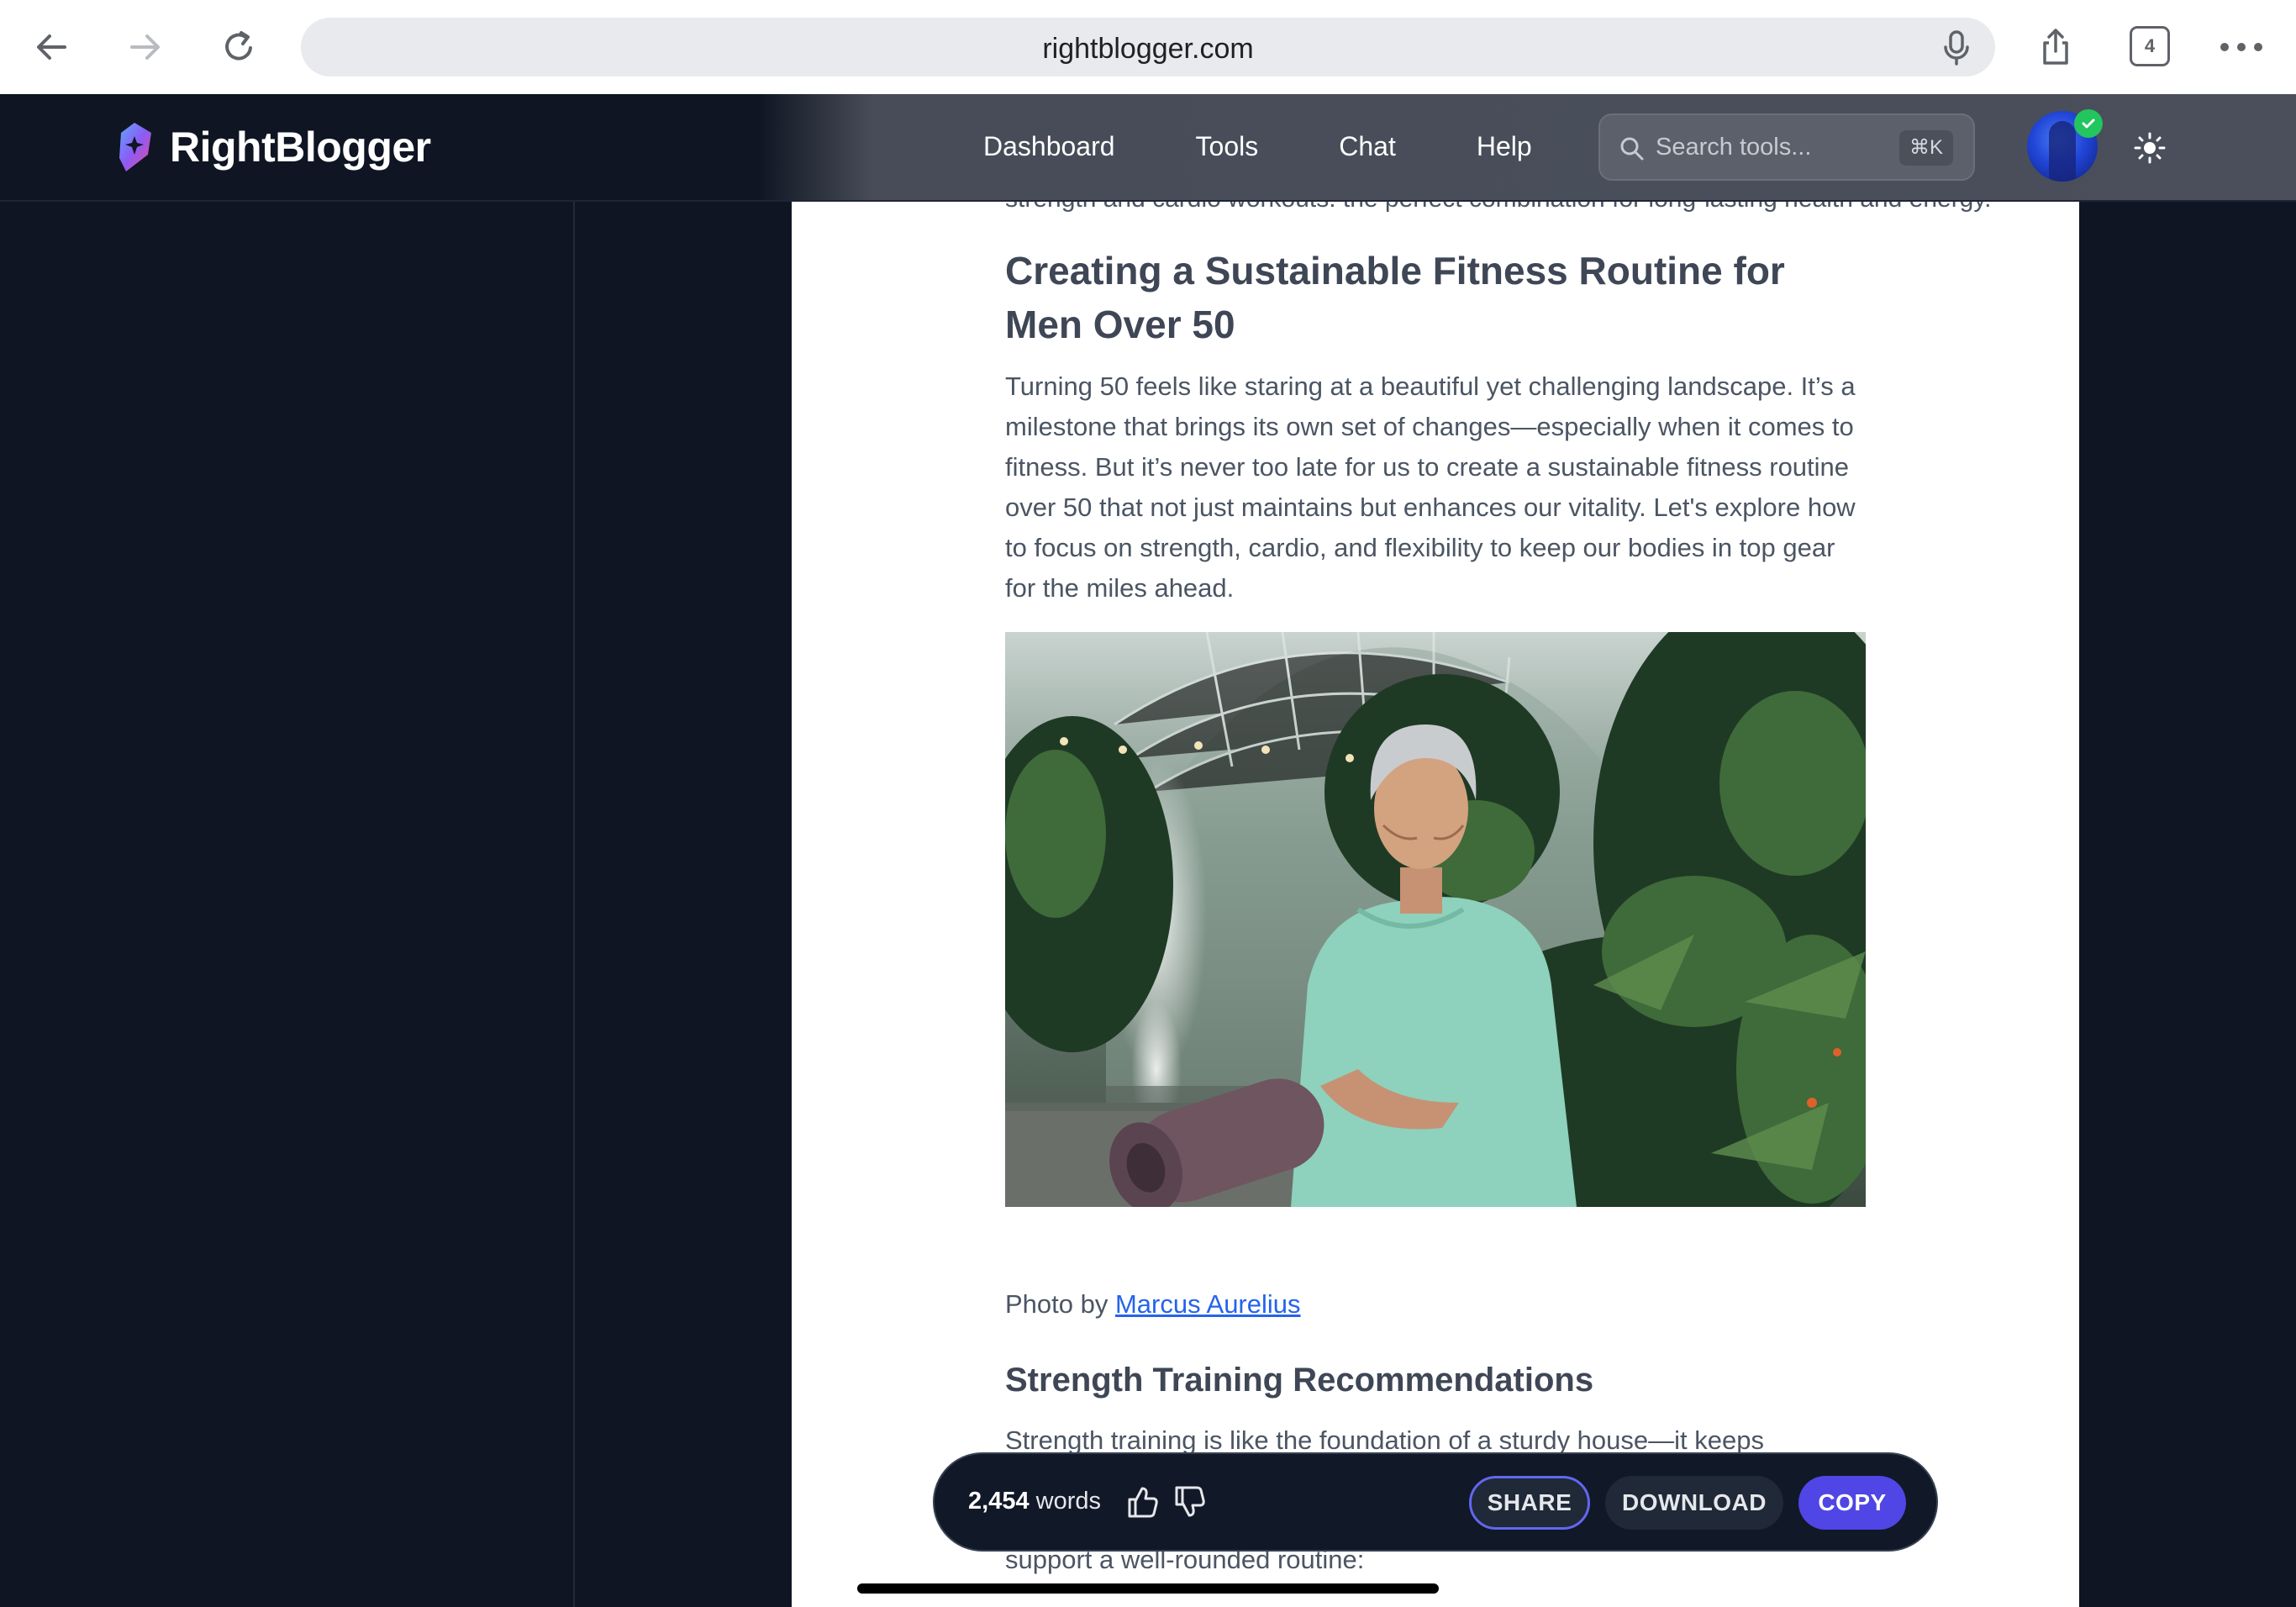 The height and width of the screenshot is (1607, 2296). Describe the element at coordinates (1034, 1501) in the screenshot. I see `word-count: 2,454 words` at that location.